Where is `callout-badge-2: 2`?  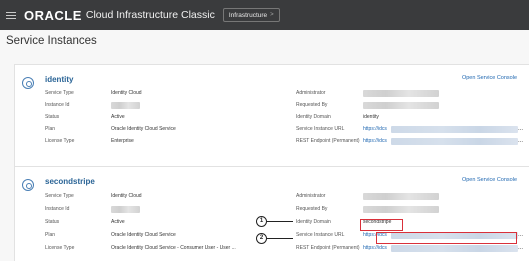
callout-badge-2: 2 is located at coordinates (261, 238).